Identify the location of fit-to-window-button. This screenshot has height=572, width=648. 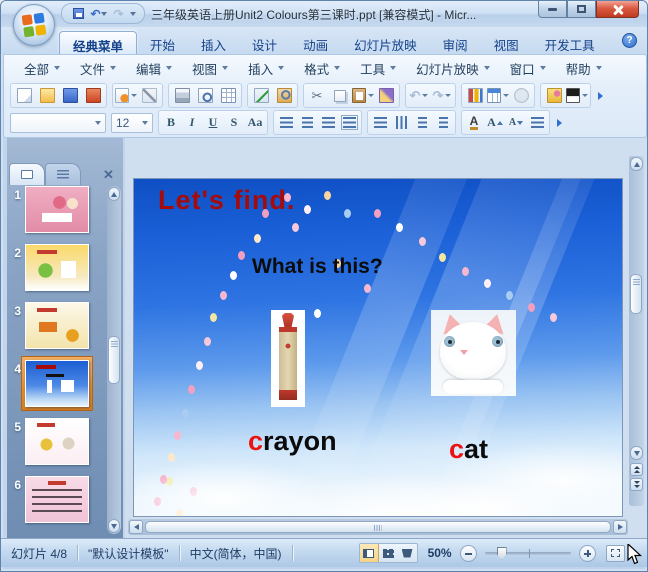
(615, 553).